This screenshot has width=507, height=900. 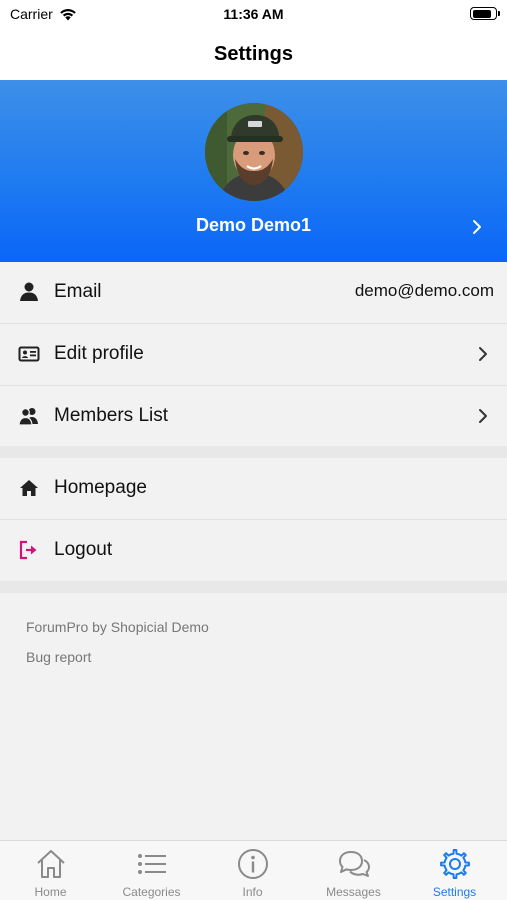 I want to click on navigation-bar: Settings, so click(x=253, y=54).